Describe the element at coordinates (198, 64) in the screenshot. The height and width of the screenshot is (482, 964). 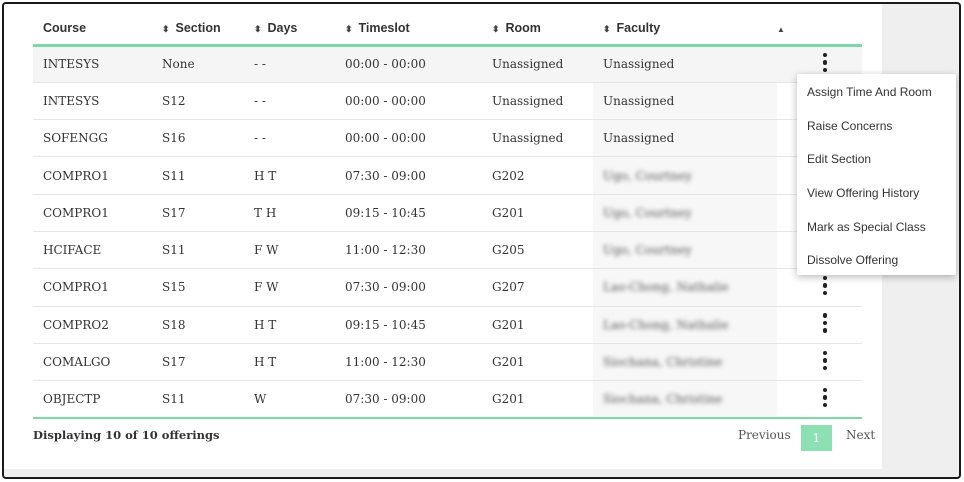
I see `cell-section: None` at that location.